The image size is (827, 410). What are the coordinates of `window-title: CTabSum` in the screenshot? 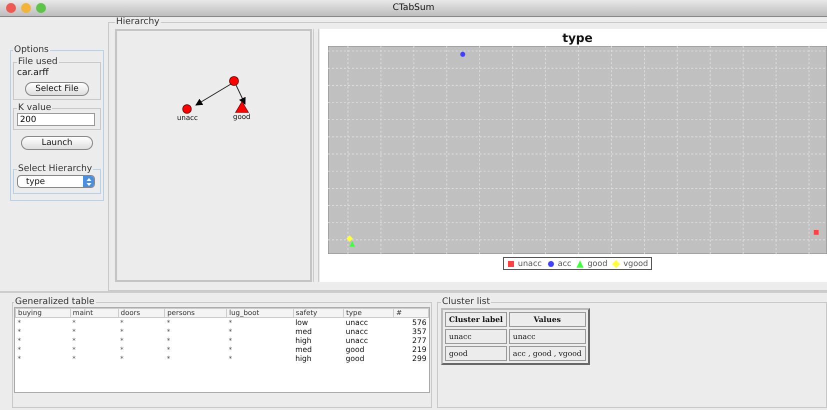 It's located at (413, 8).